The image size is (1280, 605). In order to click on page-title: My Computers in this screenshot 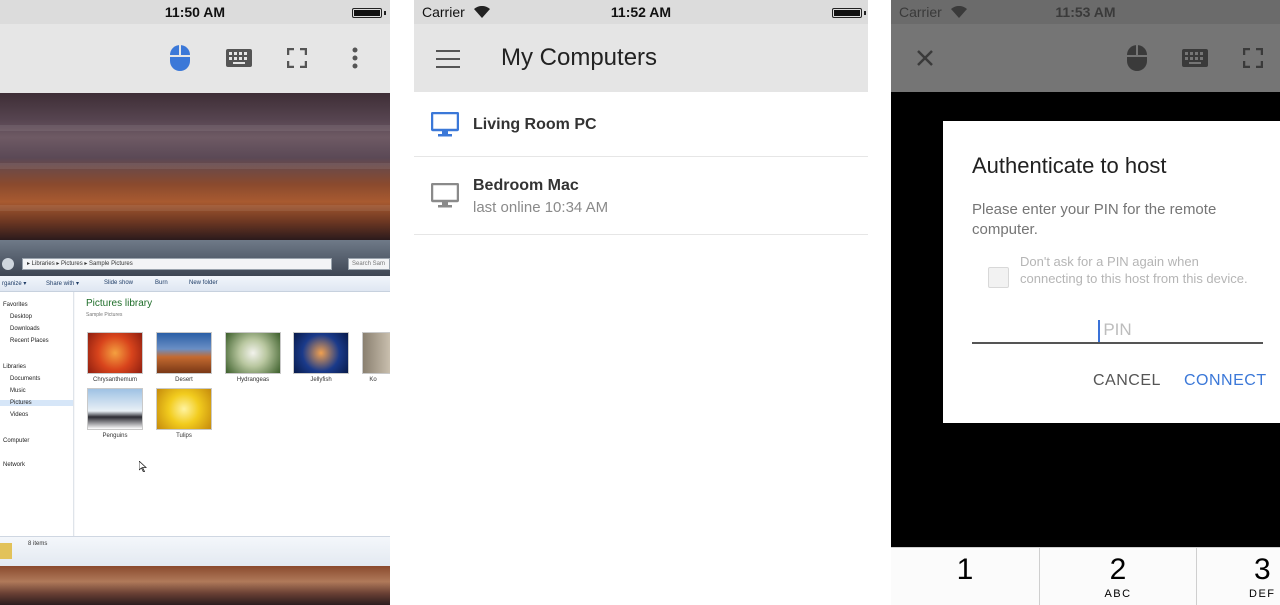, I will do `click(579, 57)`.